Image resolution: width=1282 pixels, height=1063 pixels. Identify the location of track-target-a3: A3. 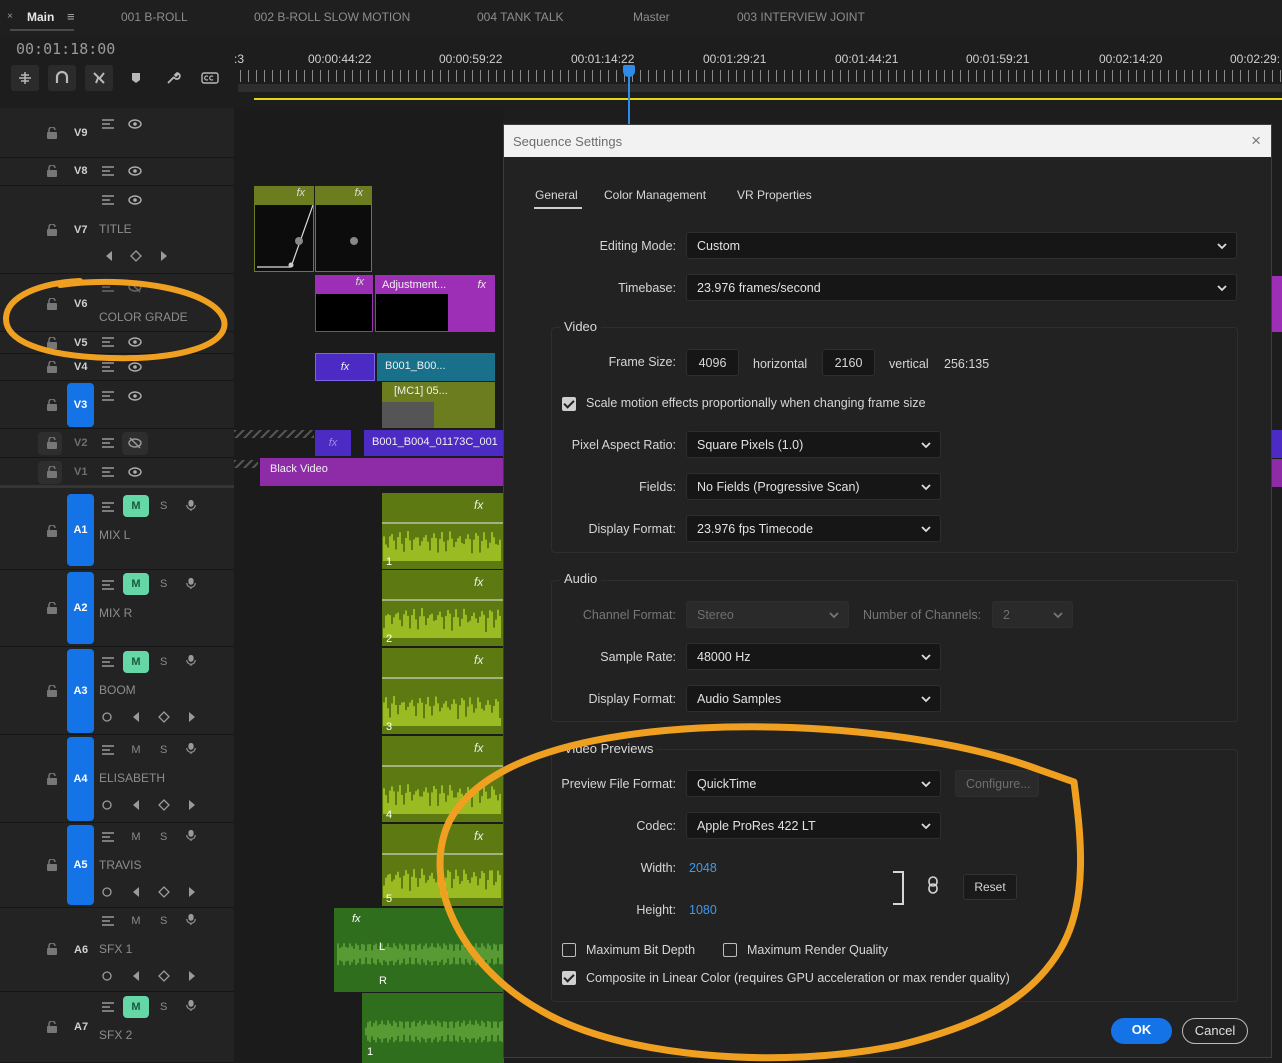
(80, 691).